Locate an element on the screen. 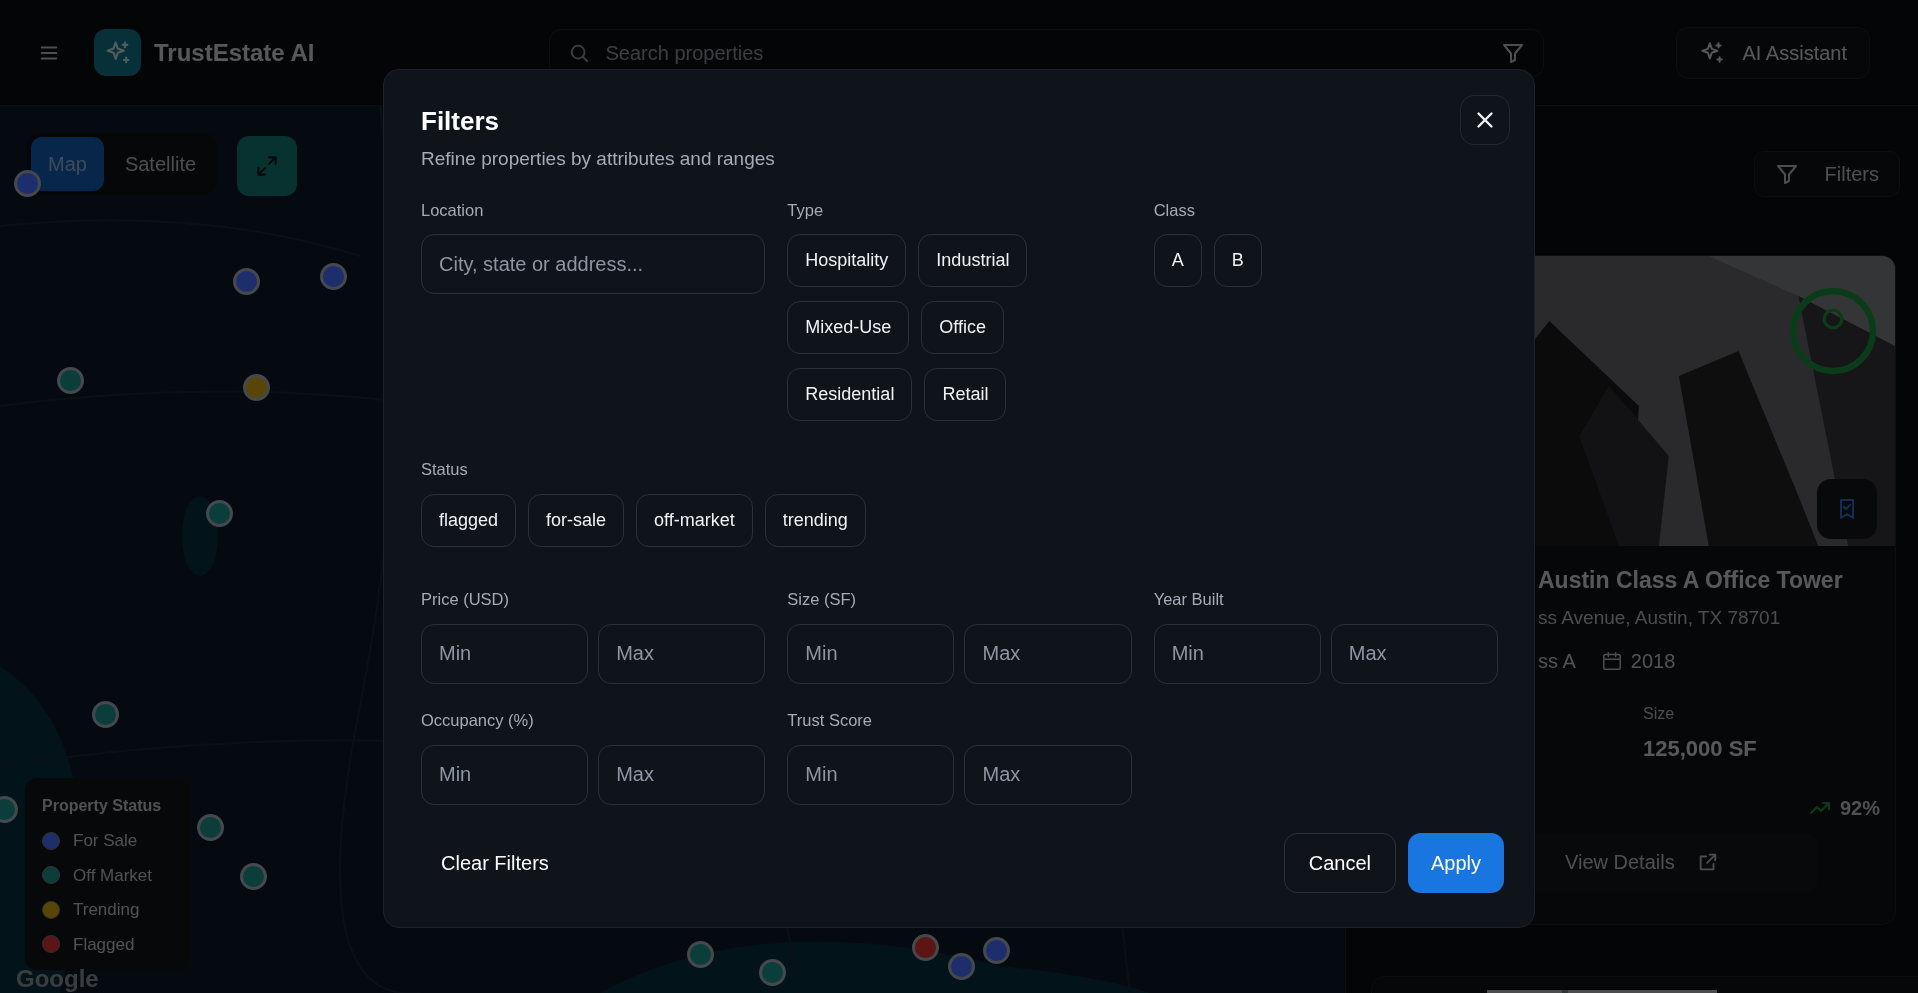  sparkle-icon is located at coordinates (1711, 52).